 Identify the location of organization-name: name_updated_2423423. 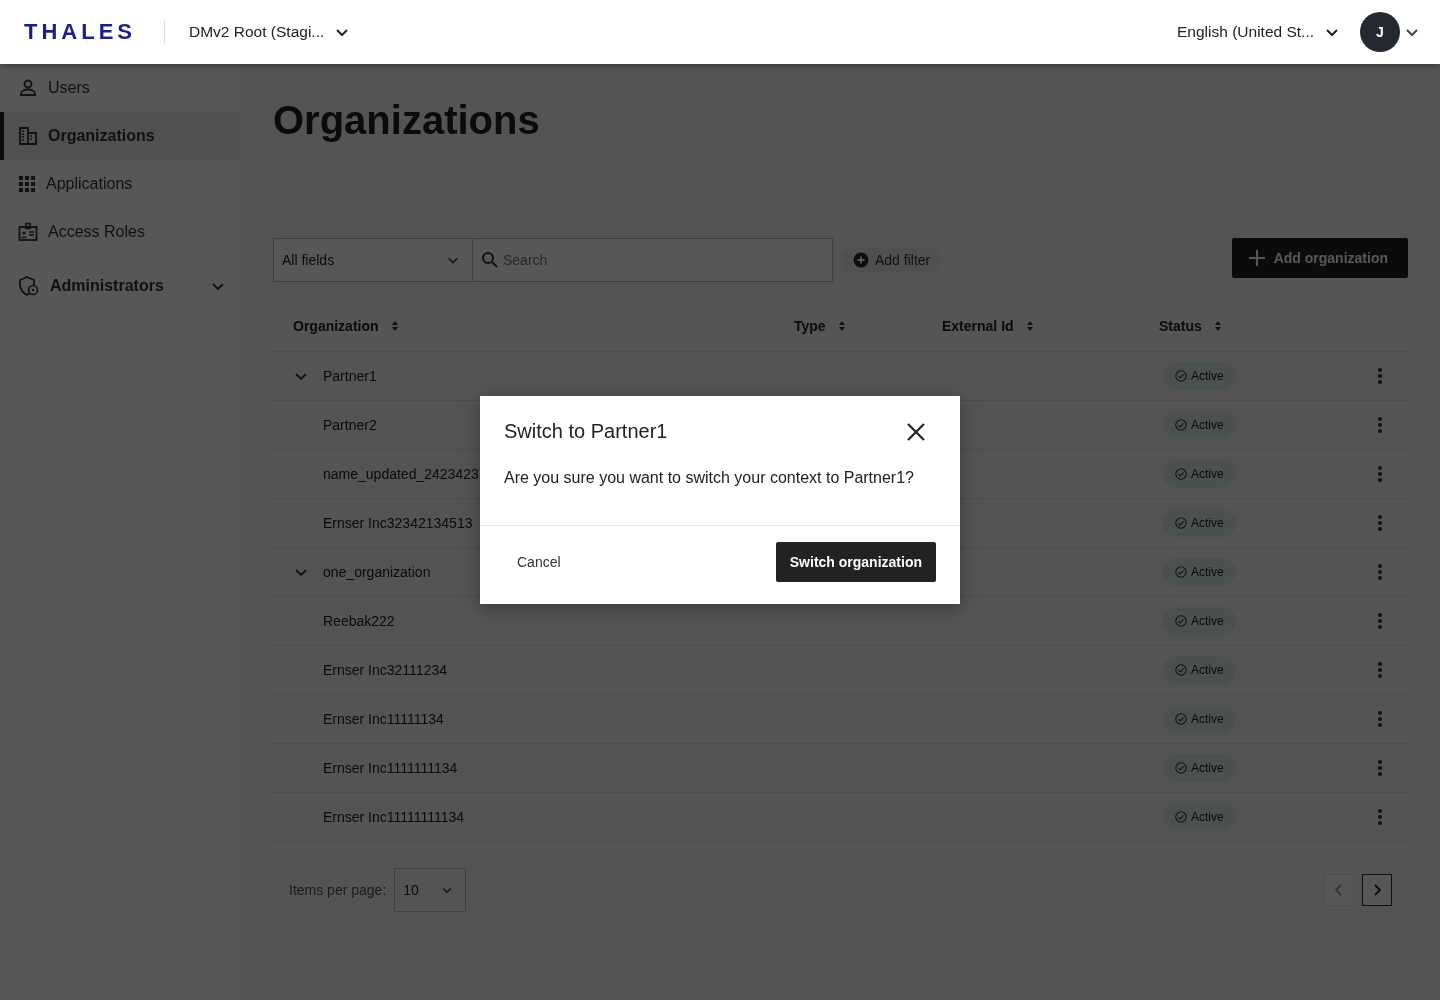
(401, 474).